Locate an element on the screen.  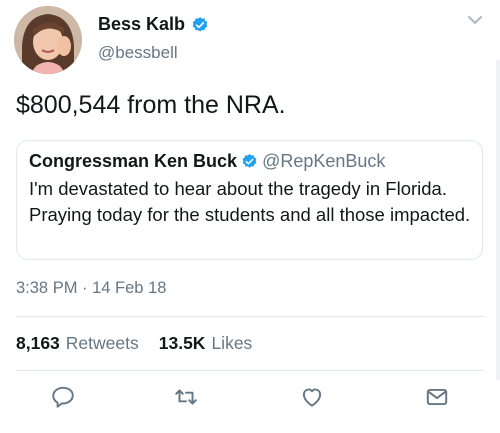
tweet-stats: 8,163 Retweets 13.5K Likes is located at coordinates (141, 343).